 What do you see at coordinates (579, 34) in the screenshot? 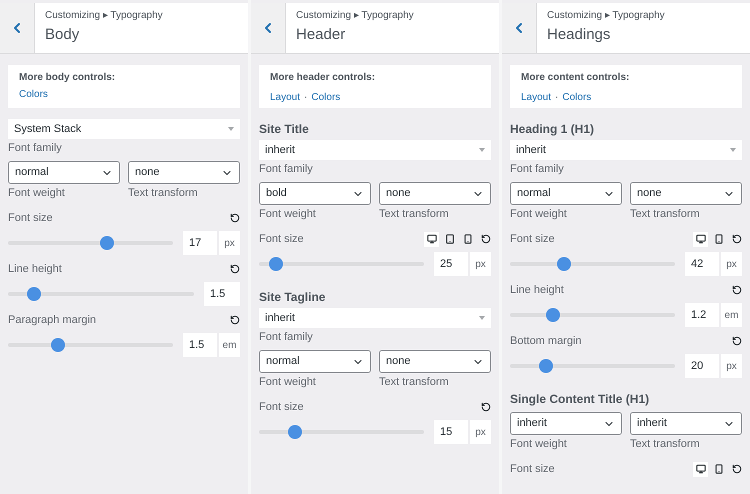
I see `section-title: Headings` at bounding box center [579, 34].